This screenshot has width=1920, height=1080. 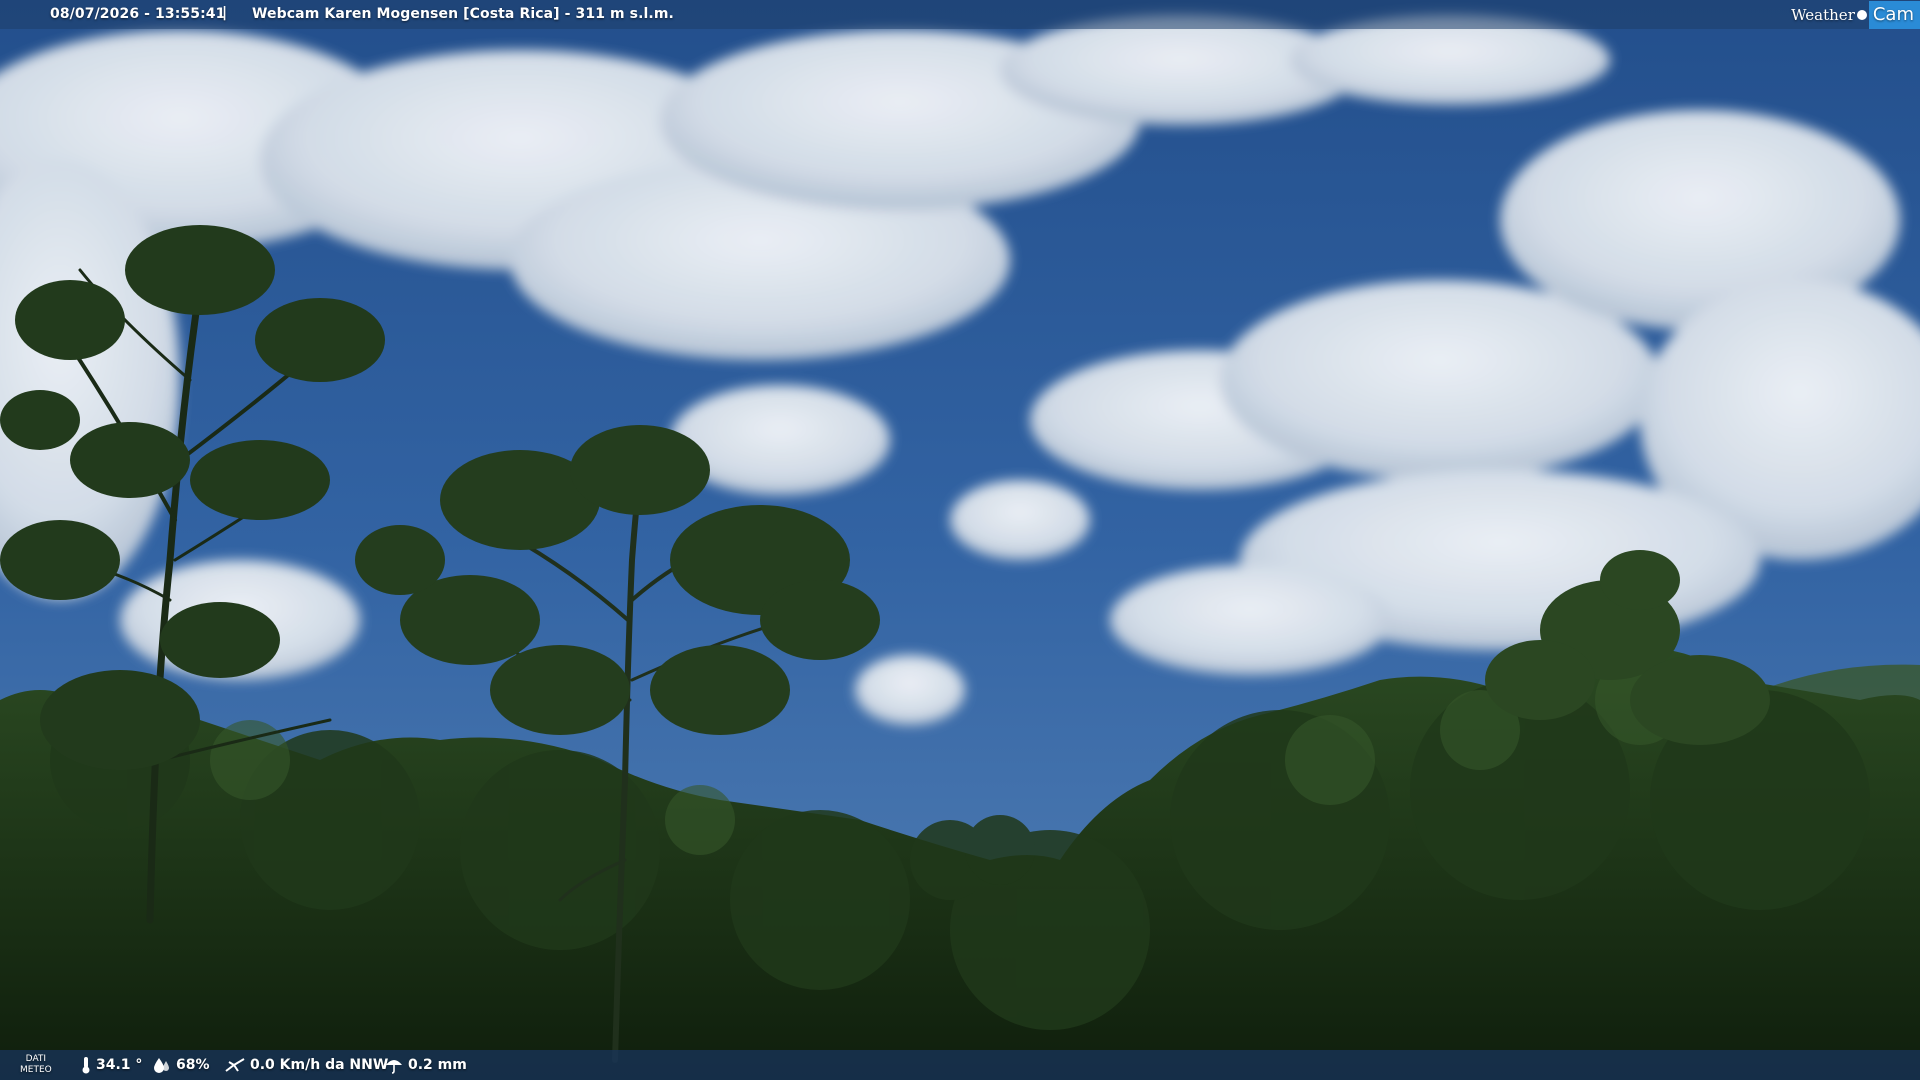 I want to click on wind-value: 0.0 Km/h da NNW, so click(x=319, y=1065).